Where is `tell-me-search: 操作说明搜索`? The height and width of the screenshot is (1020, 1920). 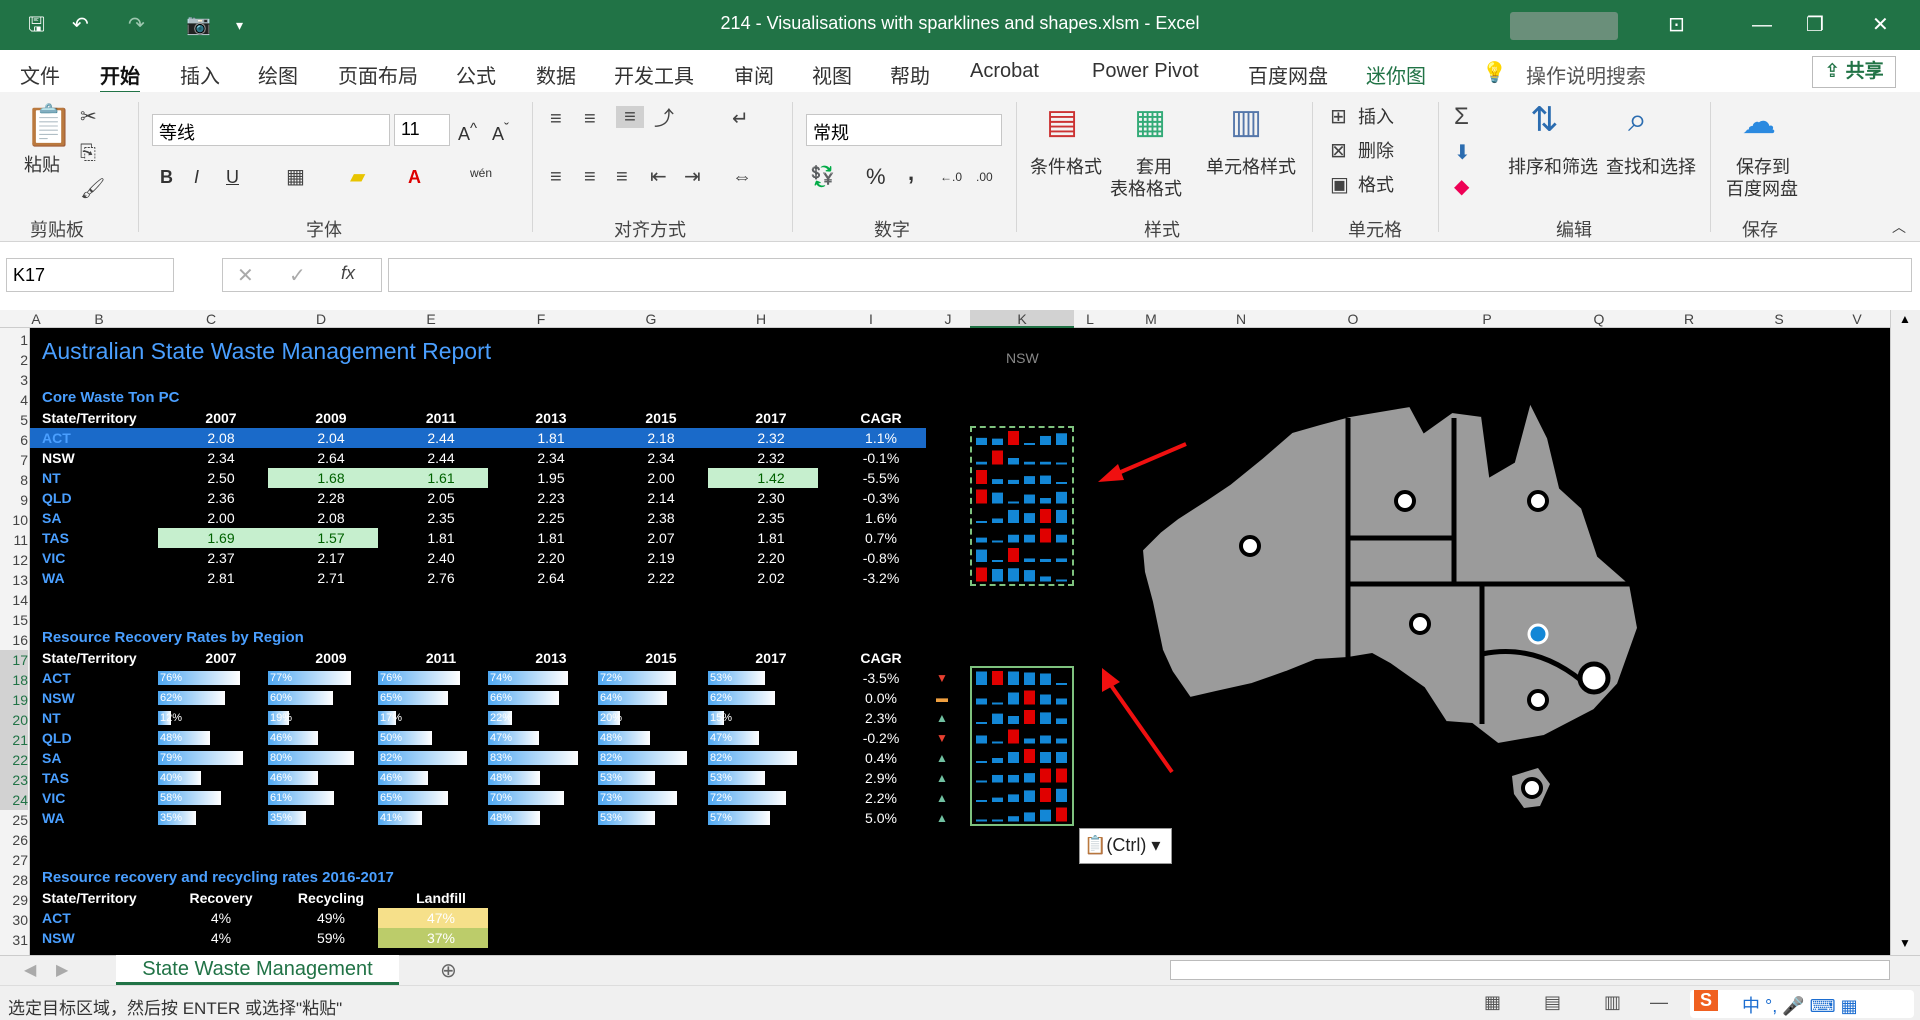
tell-me-search: 操作说明搜索 is located at coordinates (1586, 74).